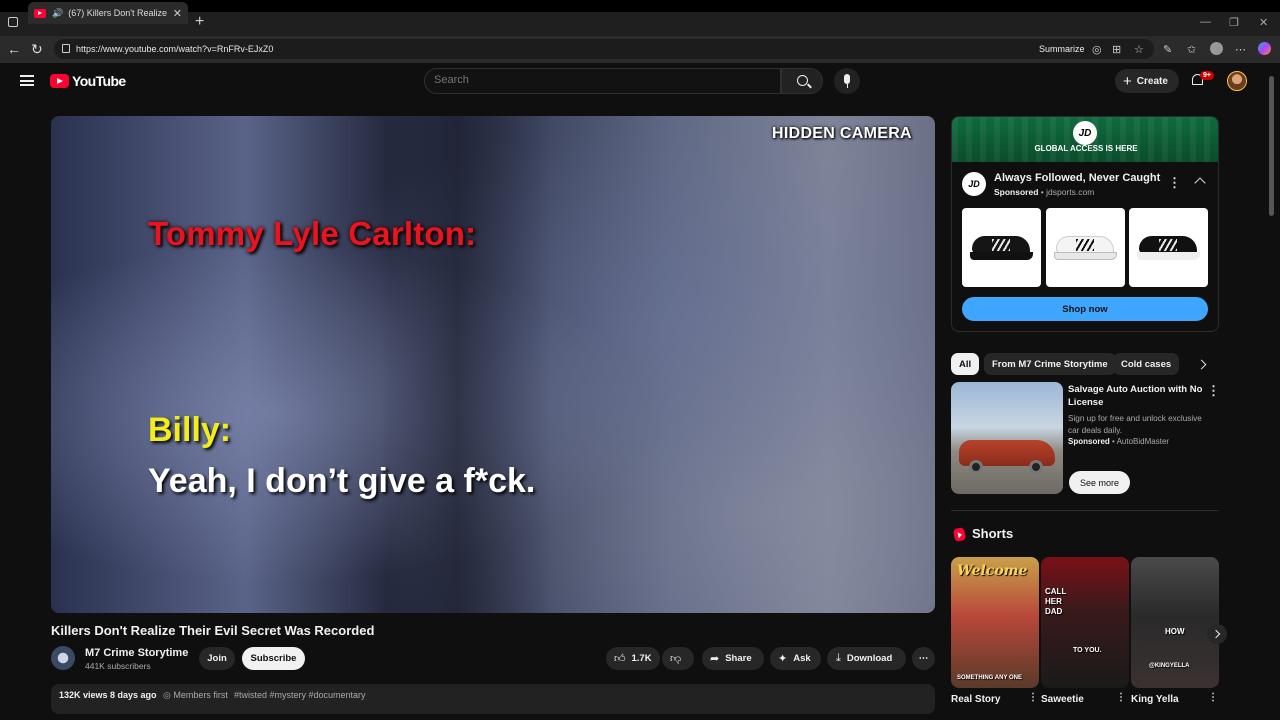 This screenshot has height=720, width=1280. I want to click on caption-line: Yeah, I don’t give a f*ck., so click(342, 481).